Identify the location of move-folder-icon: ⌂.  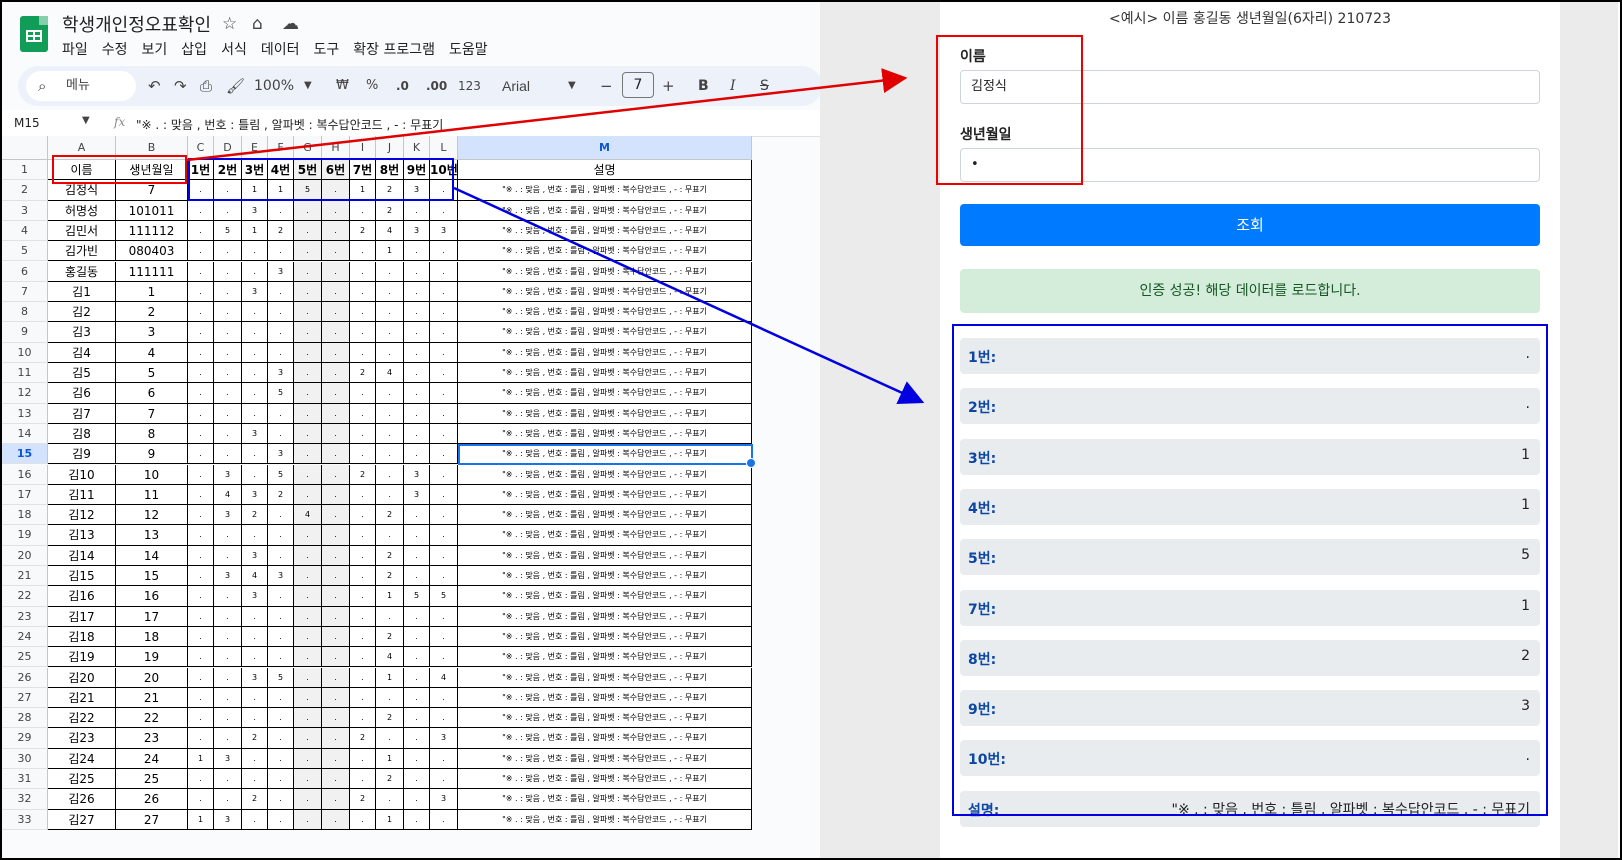
(257, 24).